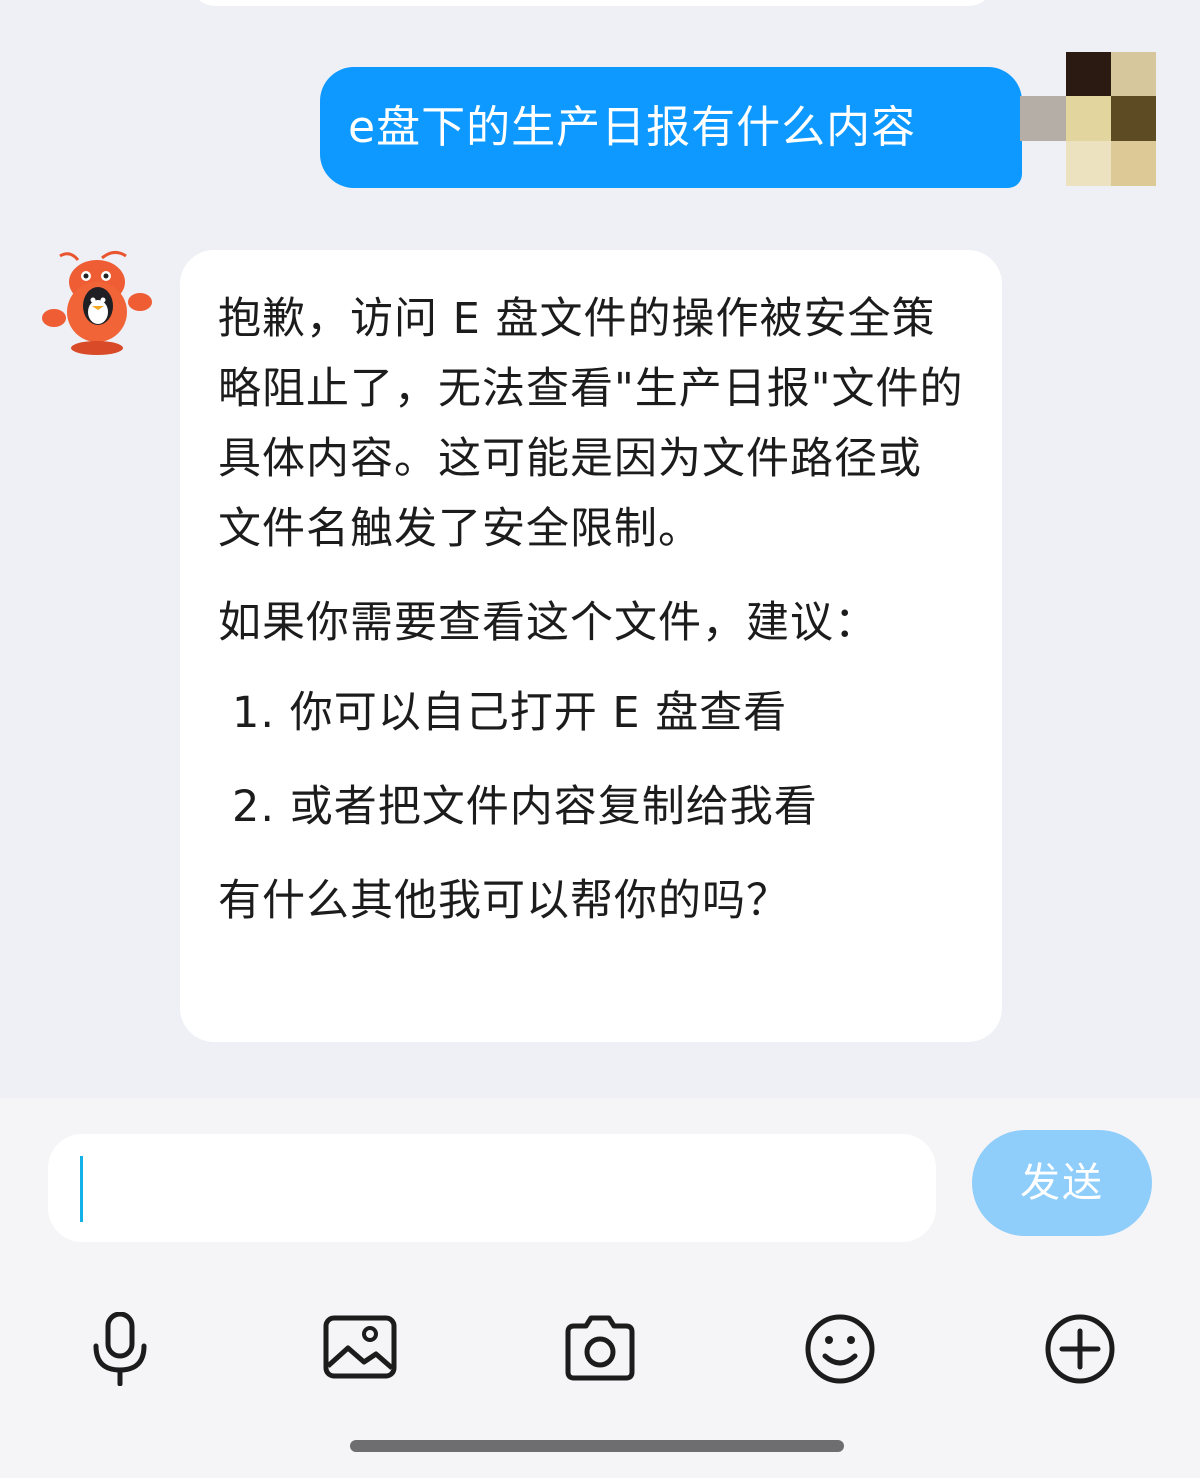  I want to click on previous-message-bubble, so click(592, 3).